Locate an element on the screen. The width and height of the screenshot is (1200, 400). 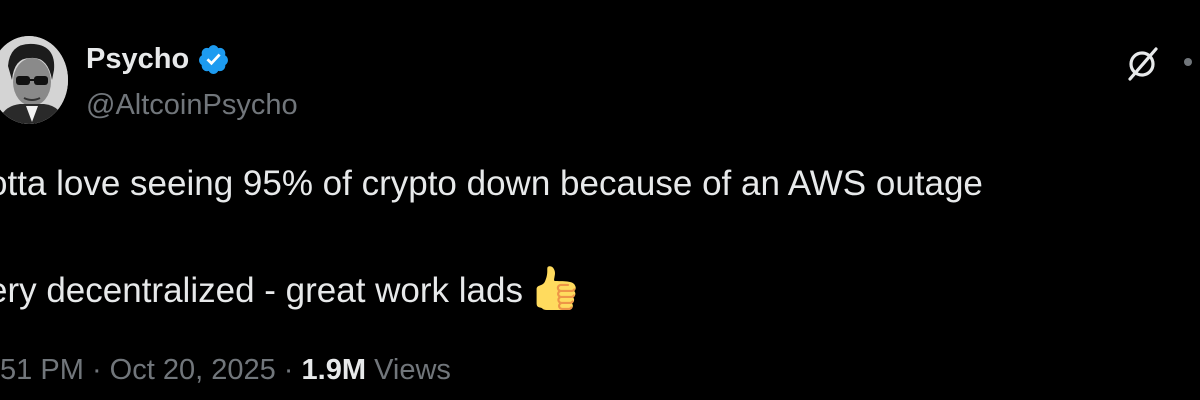
views-link: 1.9M Views is located at coordinates (376, 370).